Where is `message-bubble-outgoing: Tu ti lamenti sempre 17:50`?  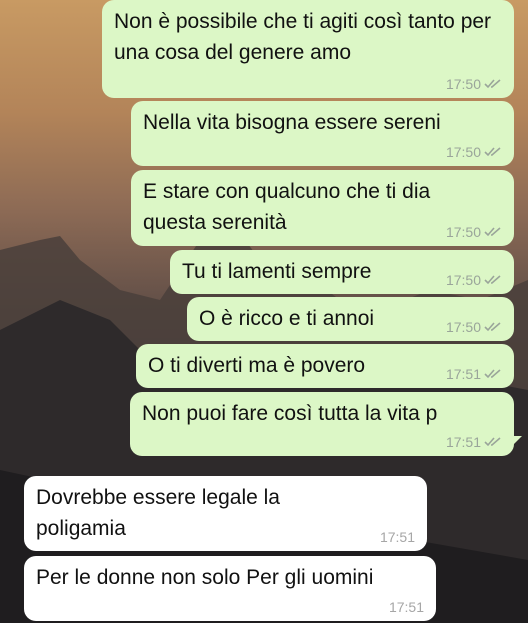
message-bubble-outgoing: Tu ti lamenti sempre 17:50 is located at coordinates (342, 272).